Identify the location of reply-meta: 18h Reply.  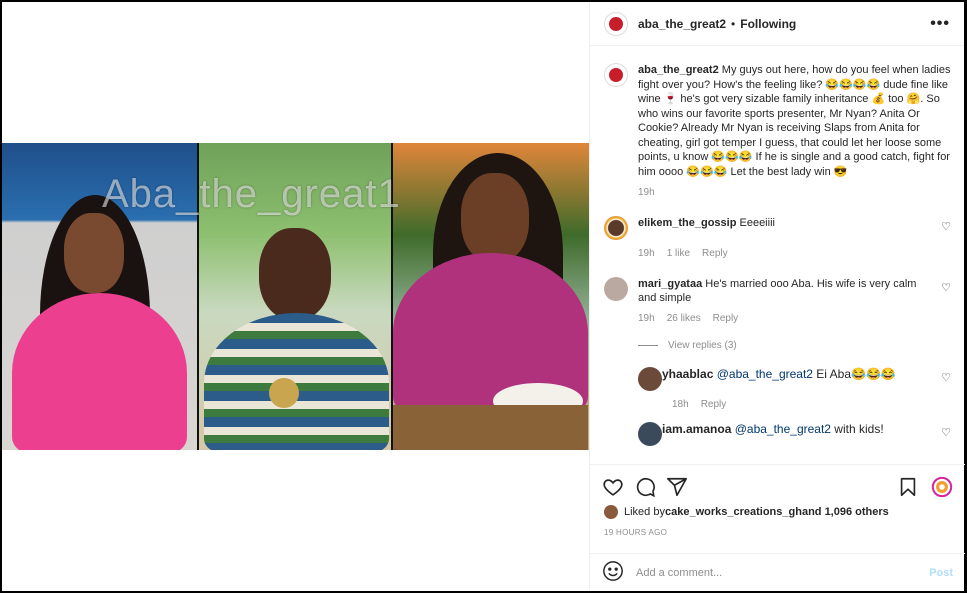
(811, 404).